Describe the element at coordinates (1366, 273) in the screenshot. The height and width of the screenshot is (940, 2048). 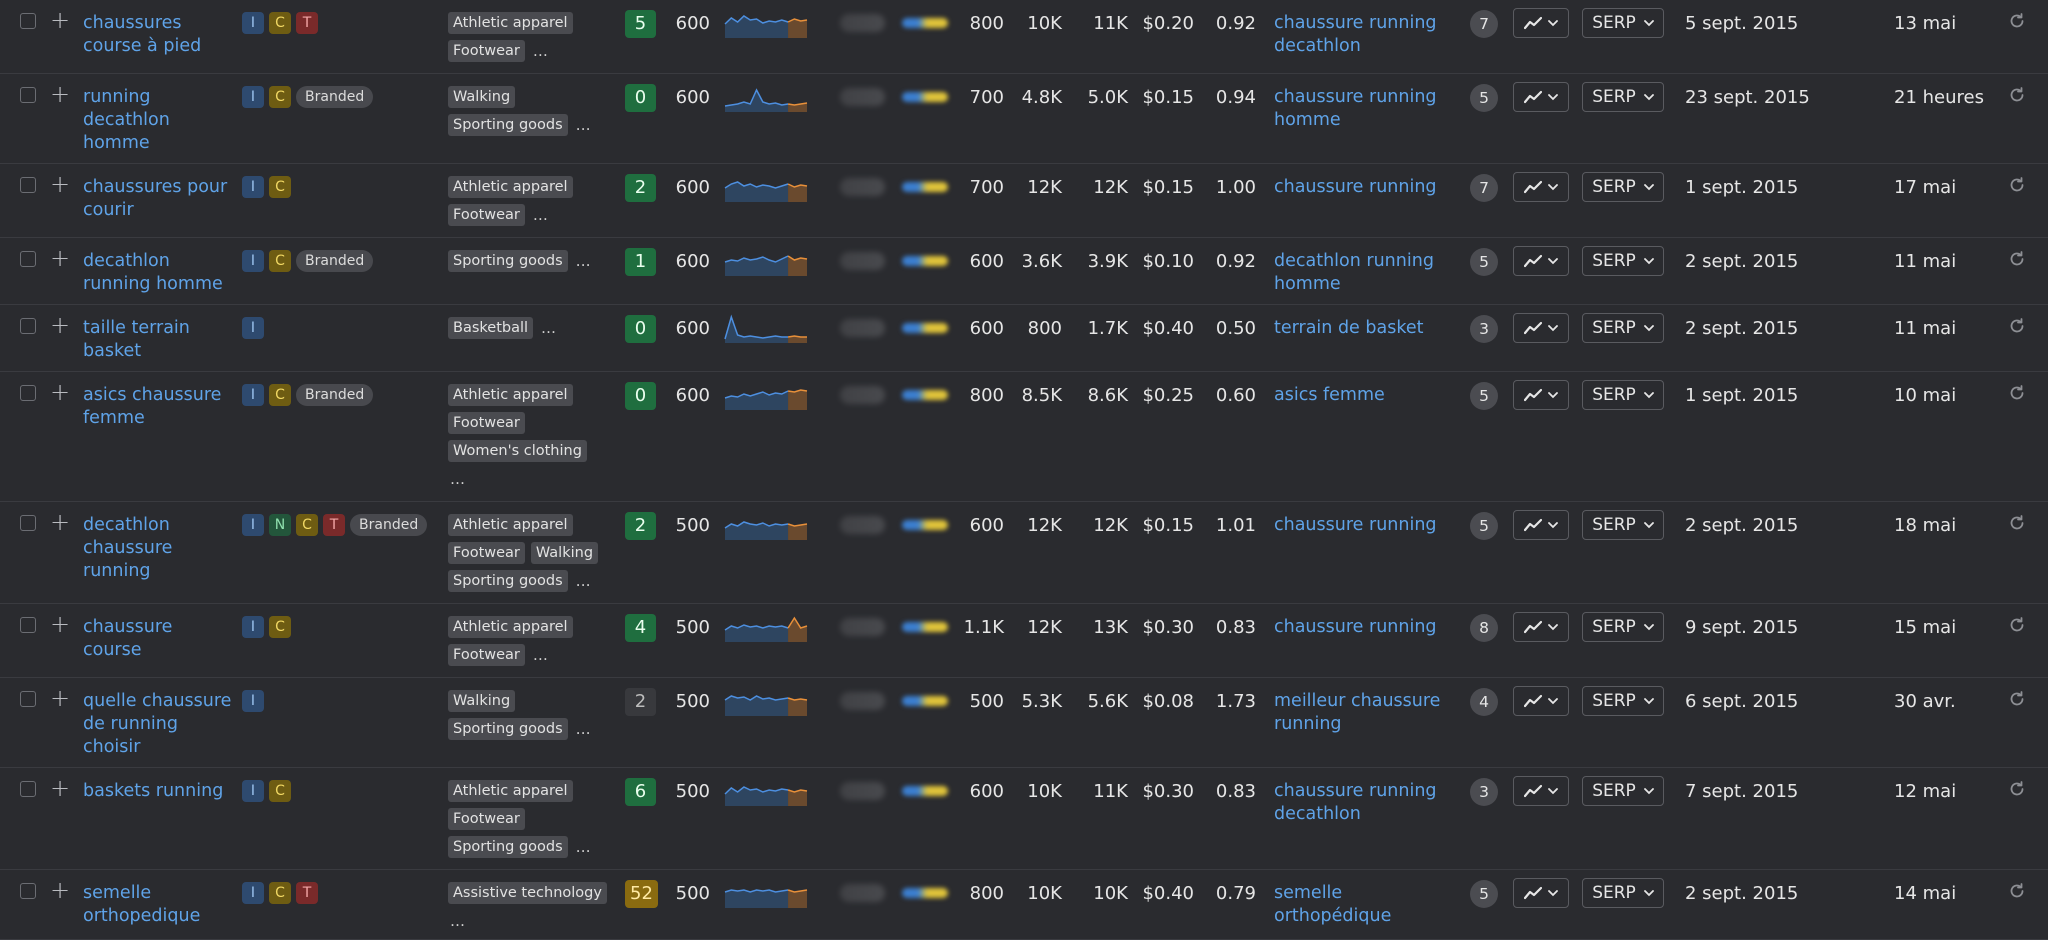
I see `parent-topic-link: decathlon running homme` at that location.